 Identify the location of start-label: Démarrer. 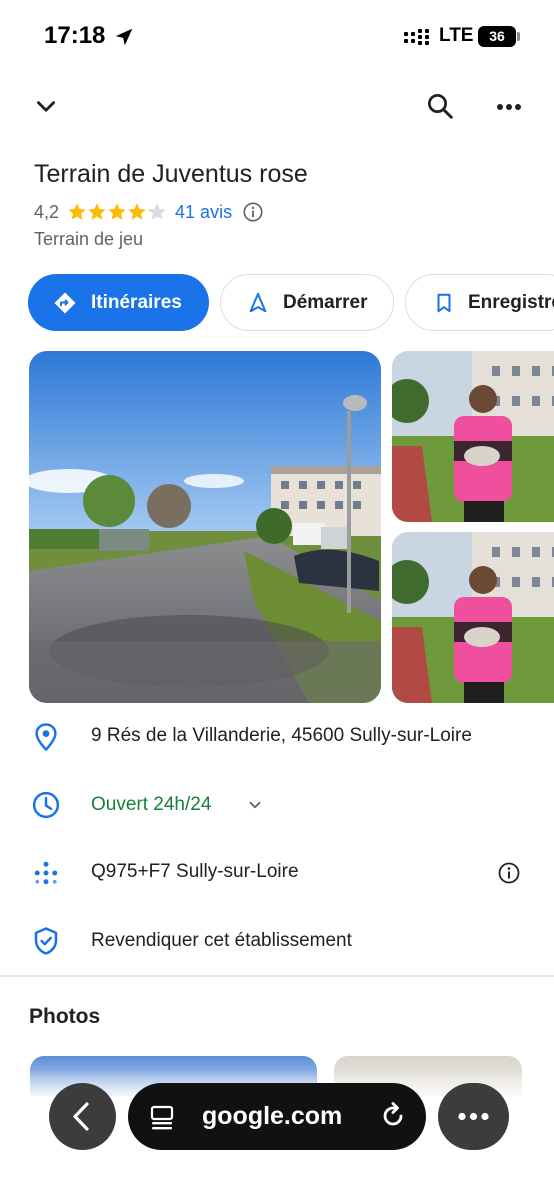
(325, 302).